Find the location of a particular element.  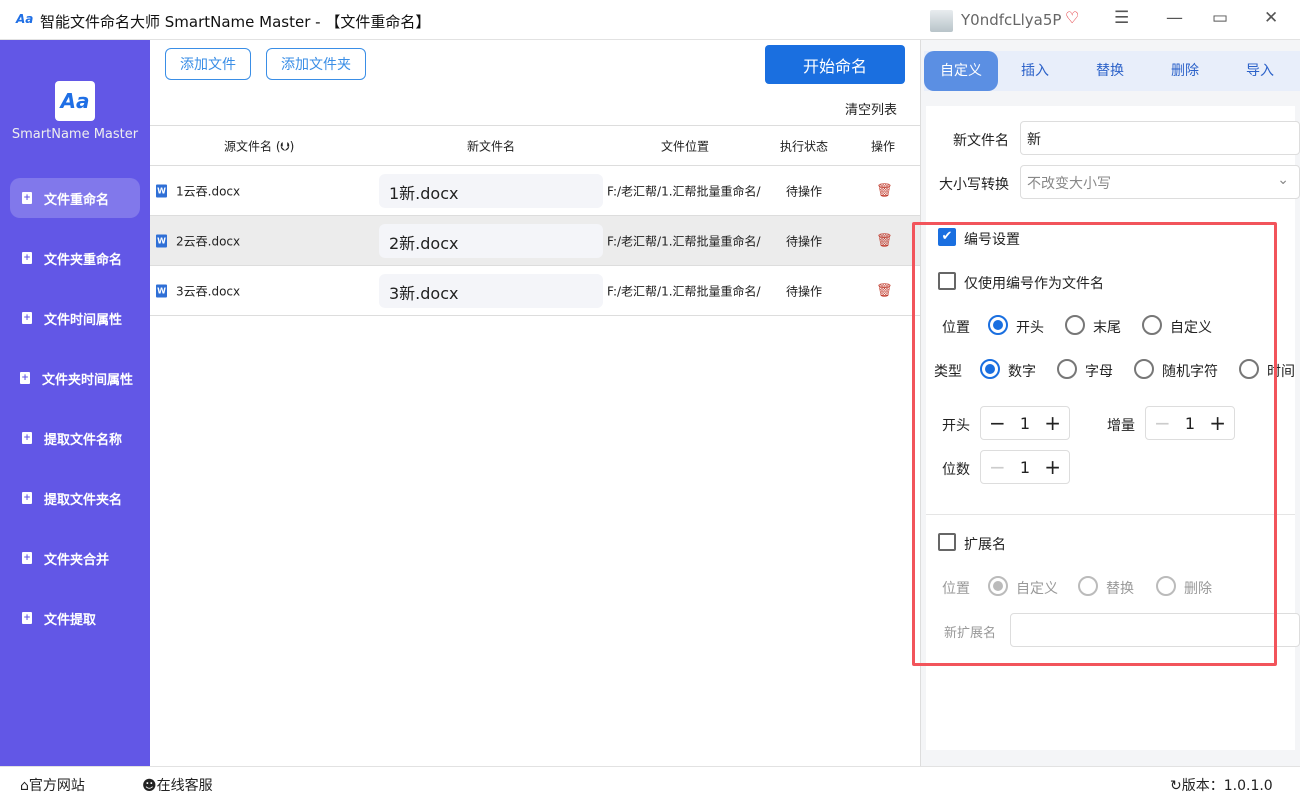

sidebar-item-file-time: + 文件时间属性 is located at coordinates (75, 318).